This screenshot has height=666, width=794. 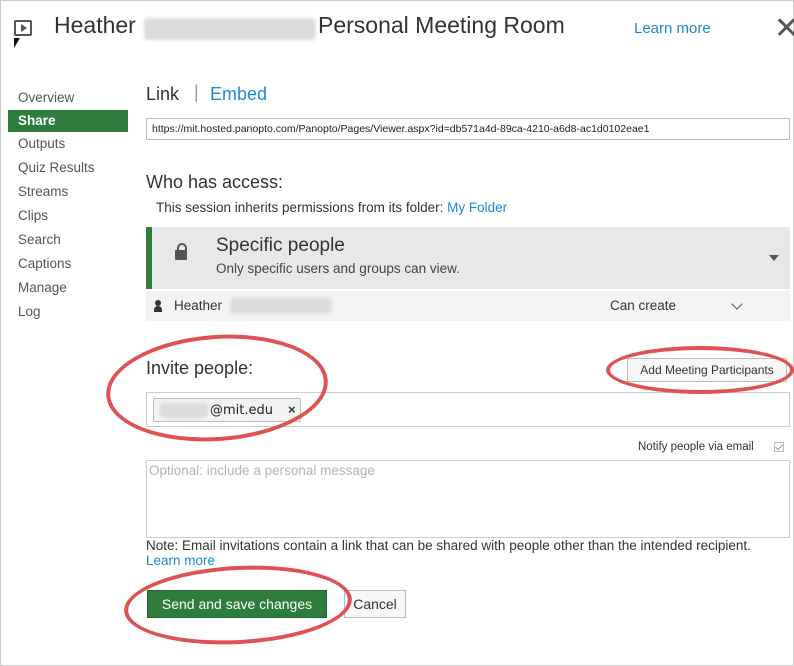 What do you see at coordinates (184, 410) in the screenshot?
I see `redacted-email-user` at bounding box center [184, 410].